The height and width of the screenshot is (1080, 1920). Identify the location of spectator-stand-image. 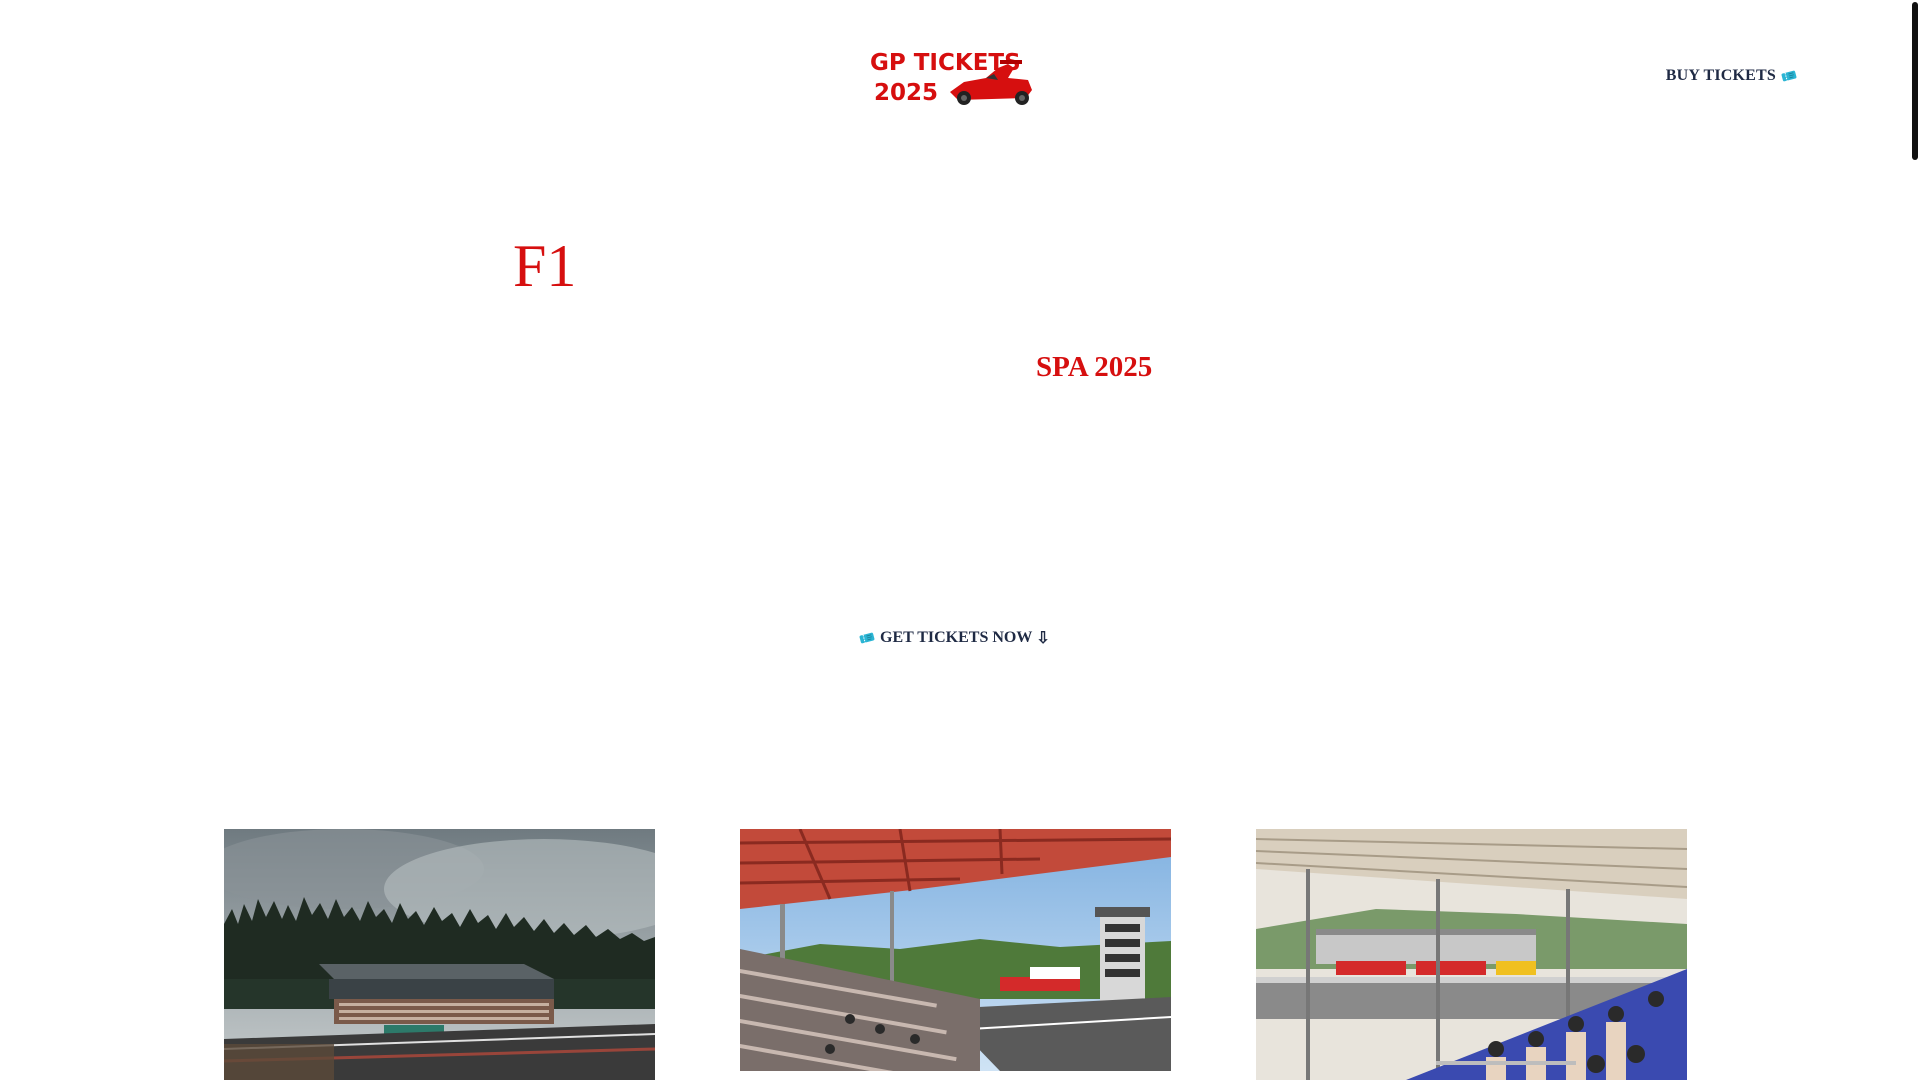
(1471, 954).